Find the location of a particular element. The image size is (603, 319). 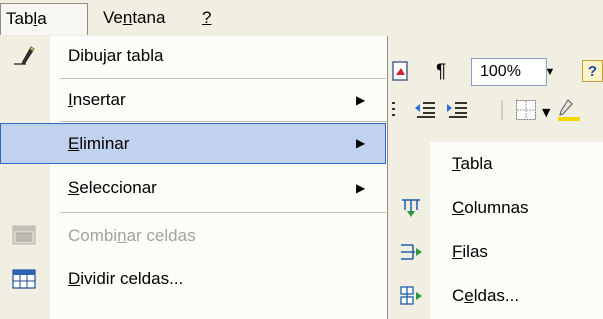

submenu-item-columnas: Columnas is located at coordinates (495, 207).